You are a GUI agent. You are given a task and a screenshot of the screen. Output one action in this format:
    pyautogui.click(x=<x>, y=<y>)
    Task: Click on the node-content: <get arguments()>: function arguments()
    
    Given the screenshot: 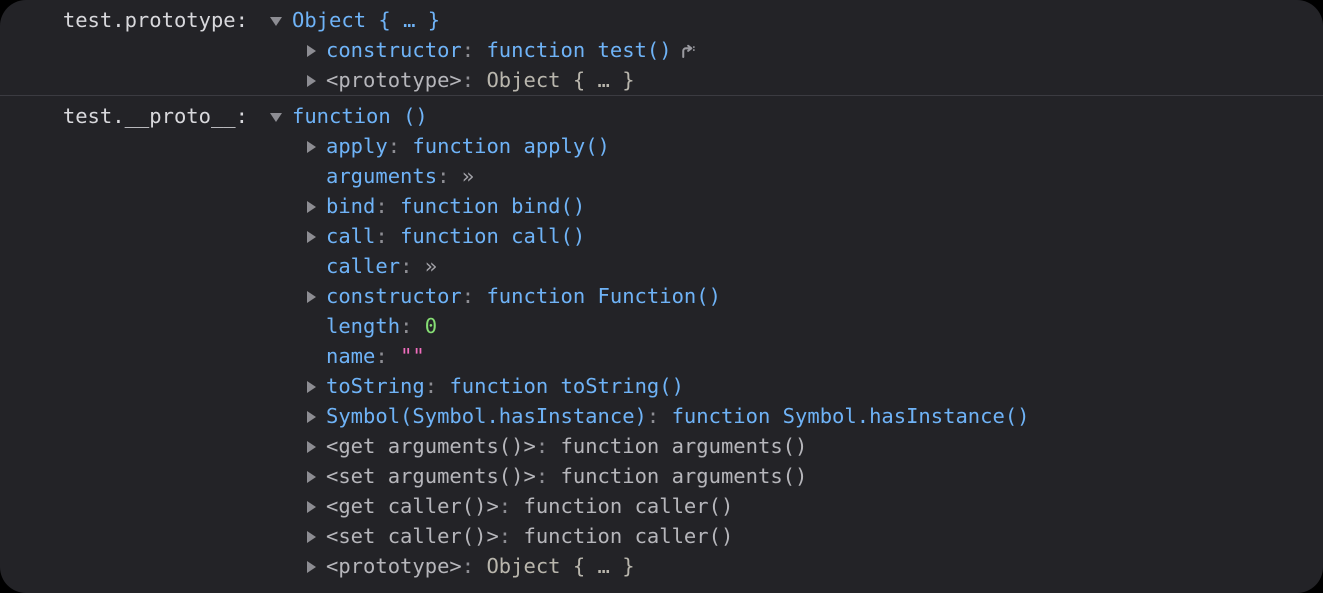 What is the action you would take?
    pyautogui.click(x=566, y=446)
    